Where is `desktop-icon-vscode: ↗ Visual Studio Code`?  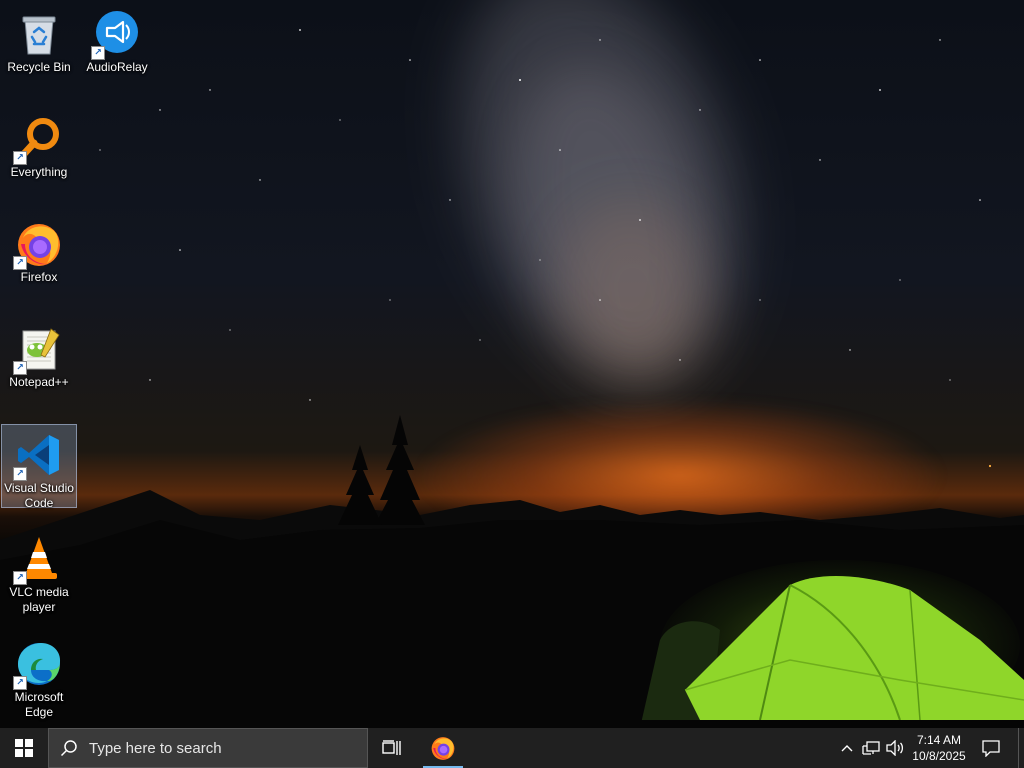 desktop-icon-vscode: ↗ Visual Studio Code is located at coordinates (39, 467).